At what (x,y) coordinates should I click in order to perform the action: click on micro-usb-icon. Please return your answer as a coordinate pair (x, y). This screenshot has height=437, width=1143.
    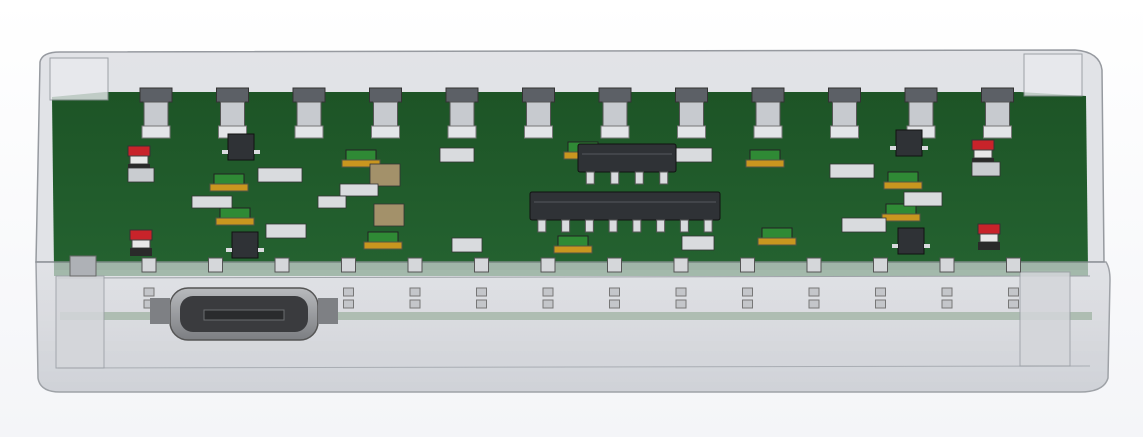
    Looking at the image, I should click on (244, 314).